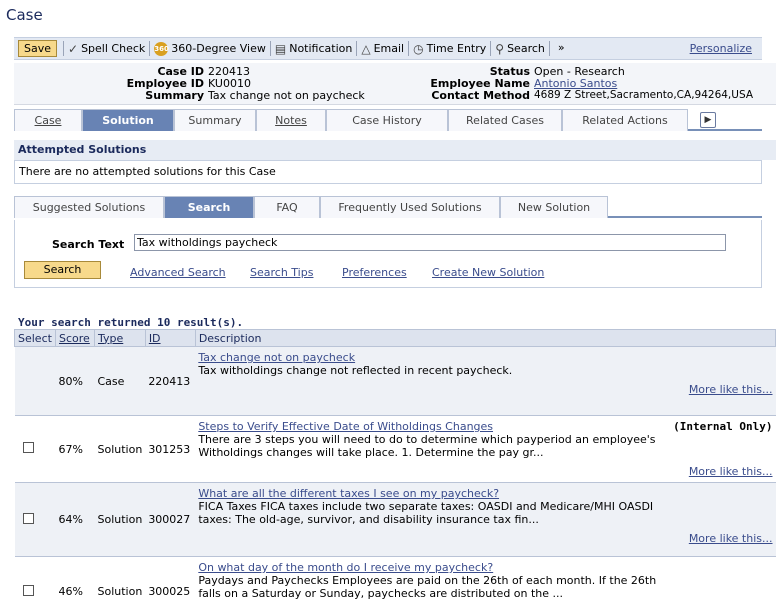 The height and width of the screenshot is (607, 776). What do you see at coordinates (170, 581) in the screenshot?
I see `id-cell: 300025` at bounding box center [170, 581].